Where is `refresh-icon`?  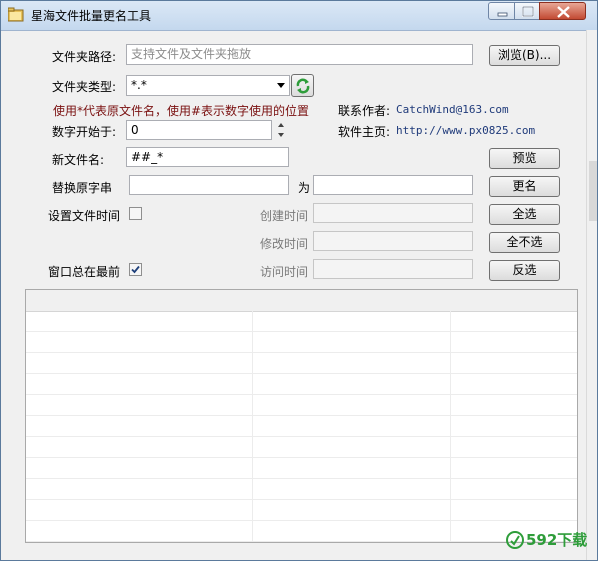 refresh-icon is located at coordinates (303, 86).